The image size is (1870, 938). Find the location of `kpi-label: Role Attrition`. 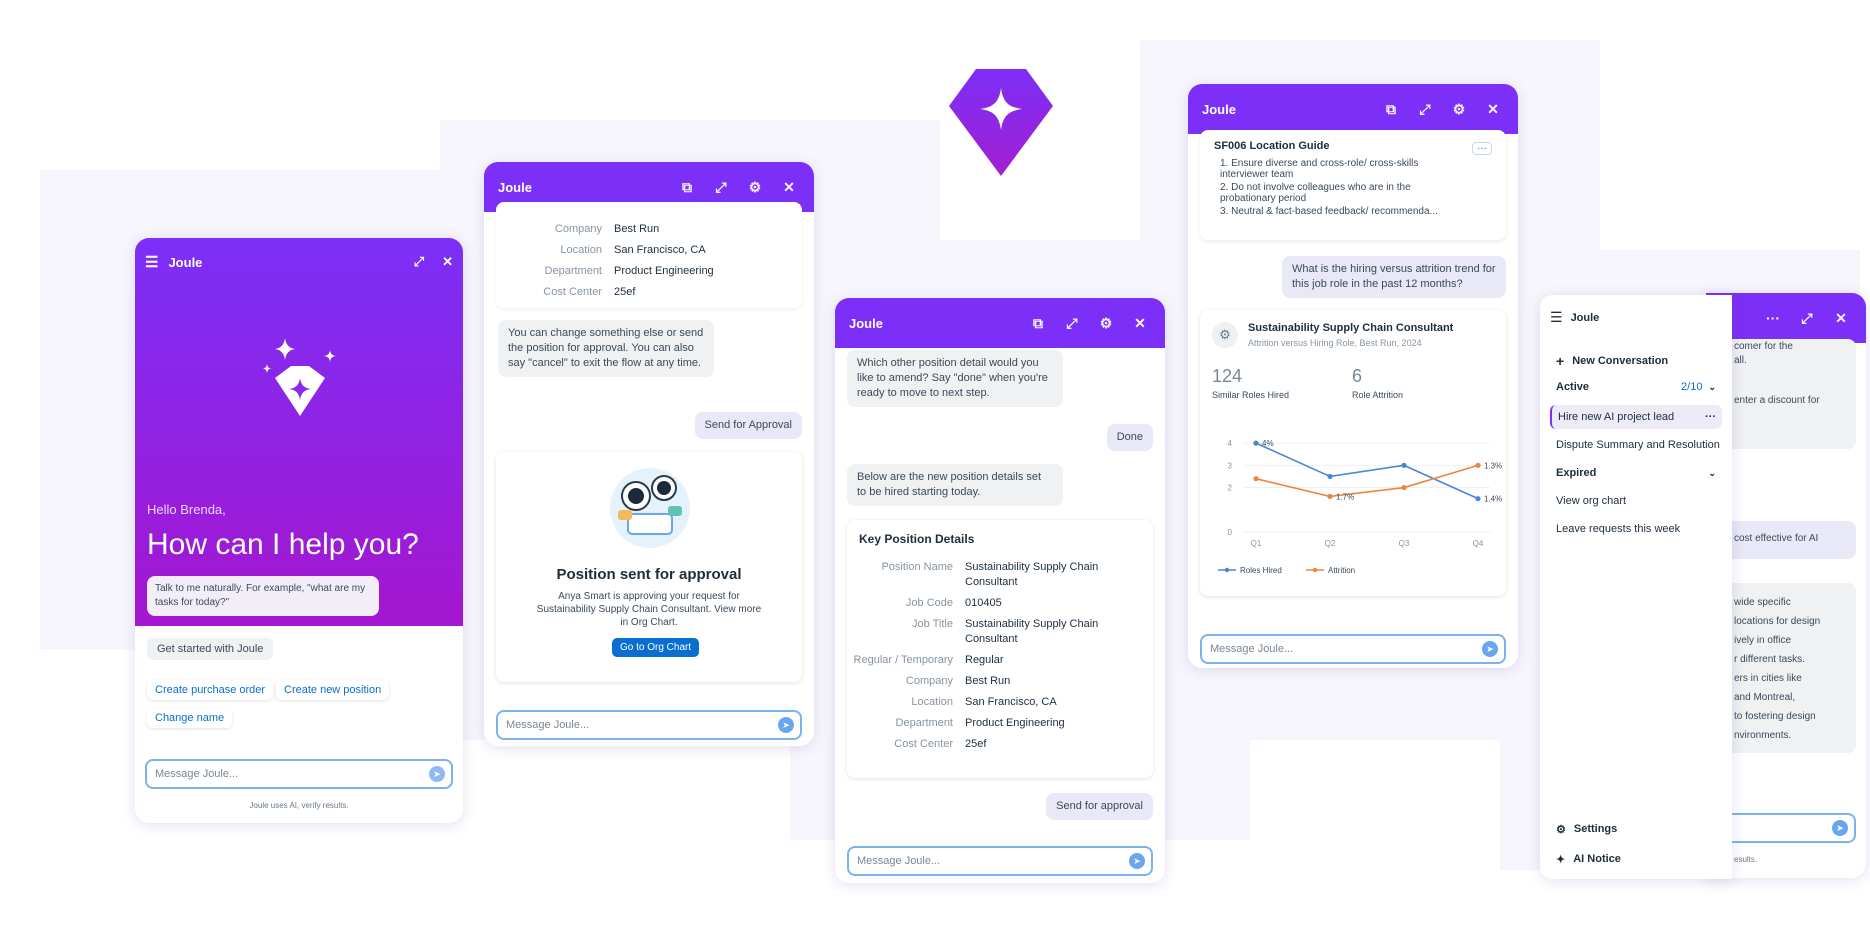

kpi-label: Role Attrition is located at coordinates (1378, 395).